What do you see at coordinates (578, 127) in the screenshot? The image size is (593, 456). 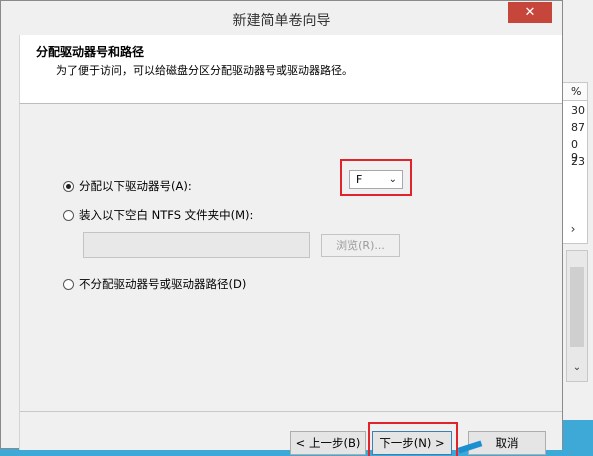 I see `table-cell: 87` at bounding box center [578, 127].